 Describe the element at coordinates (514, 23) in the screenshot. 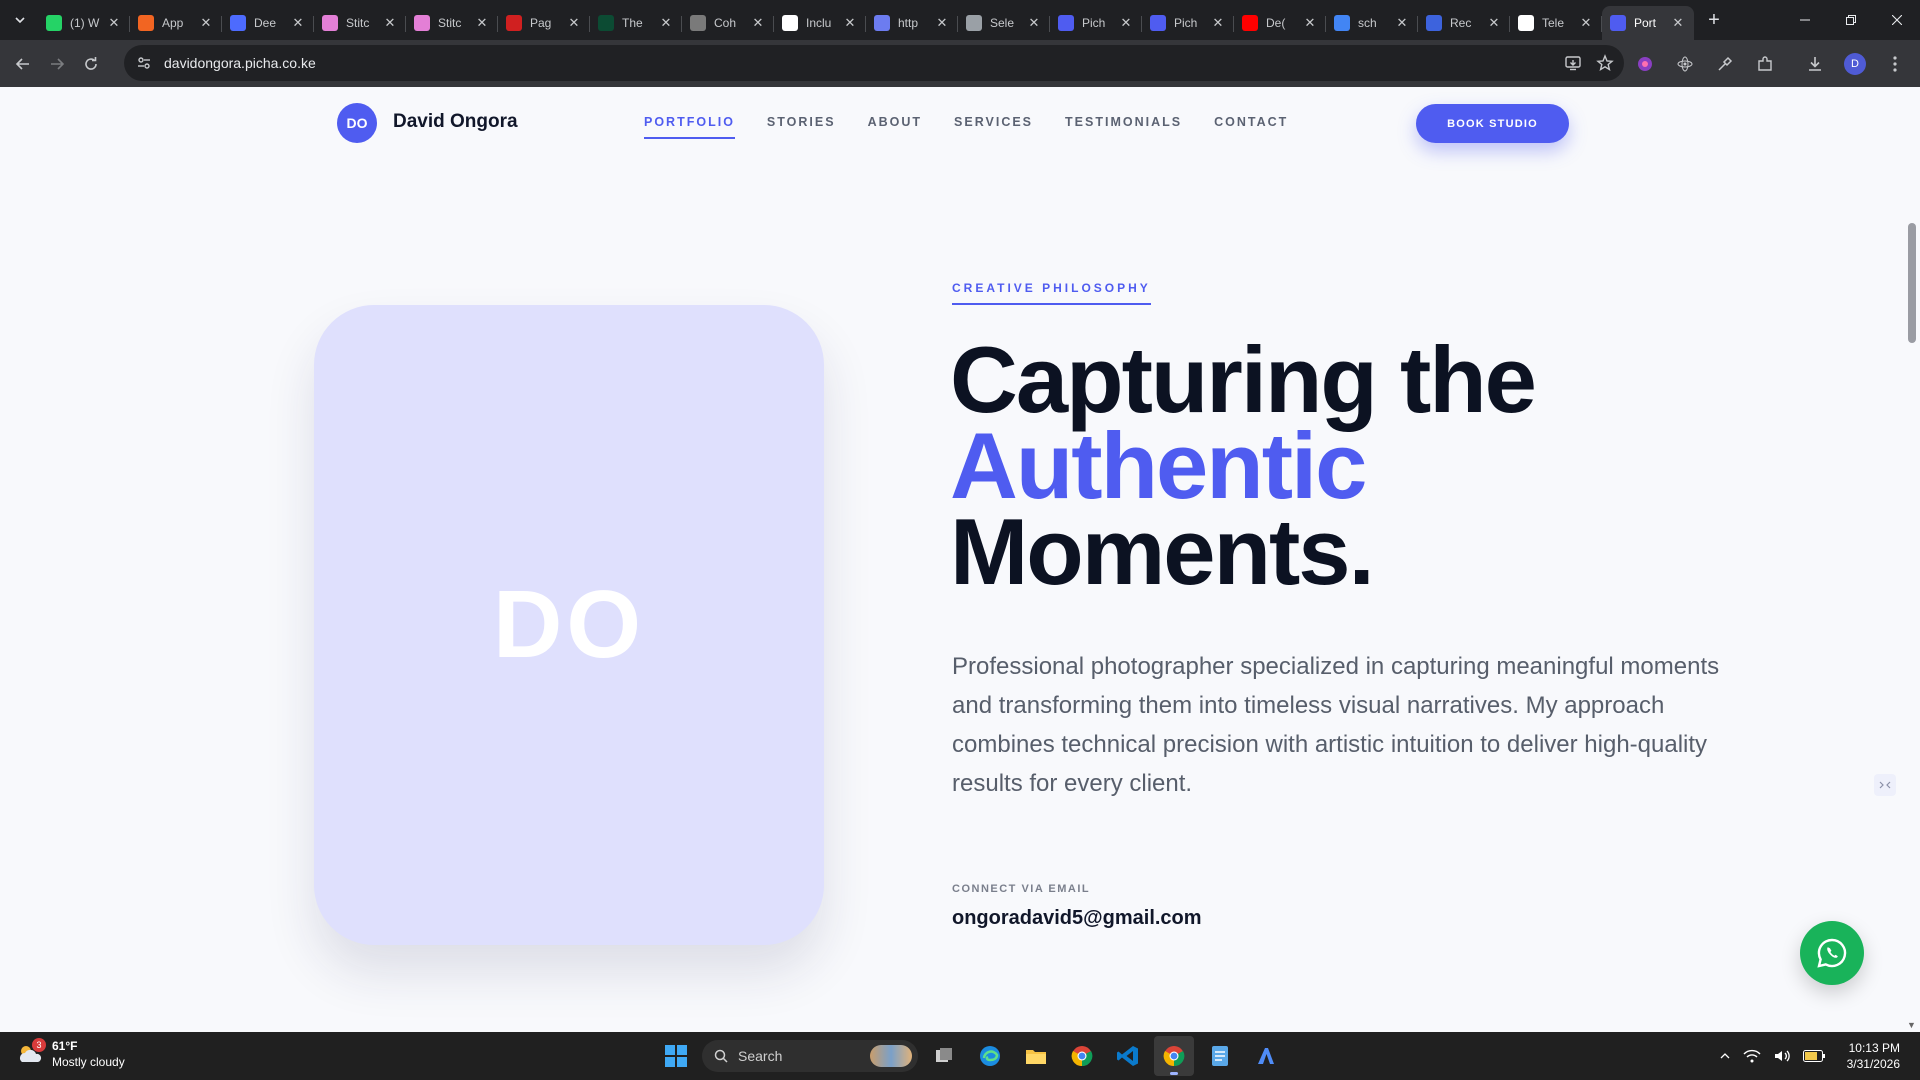

I see `page-icon` at that location.